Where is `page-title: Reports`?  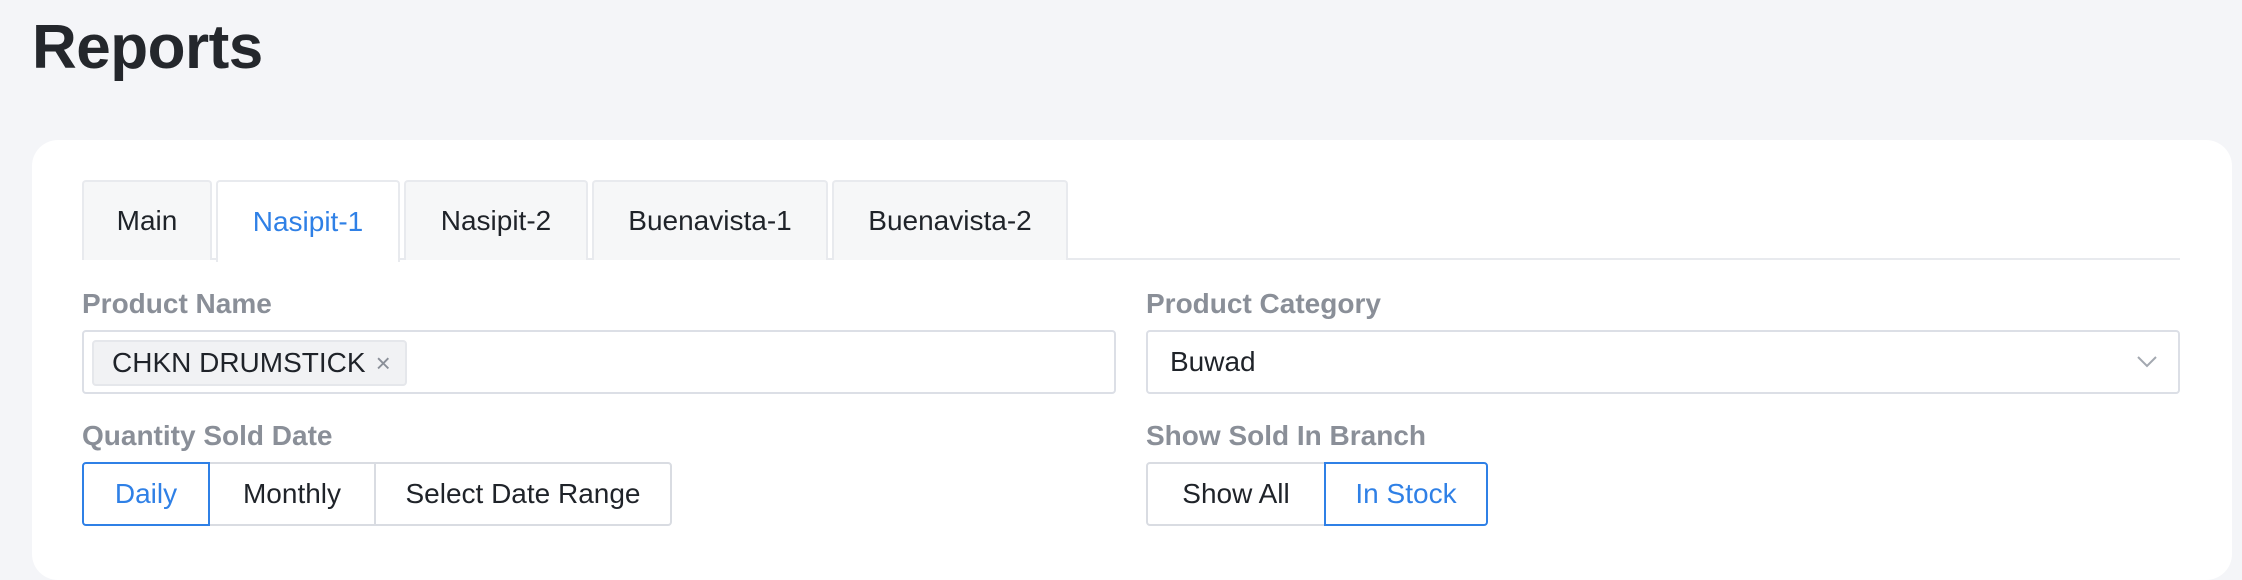
page-title: Reports is located at coordinates (147, 47).